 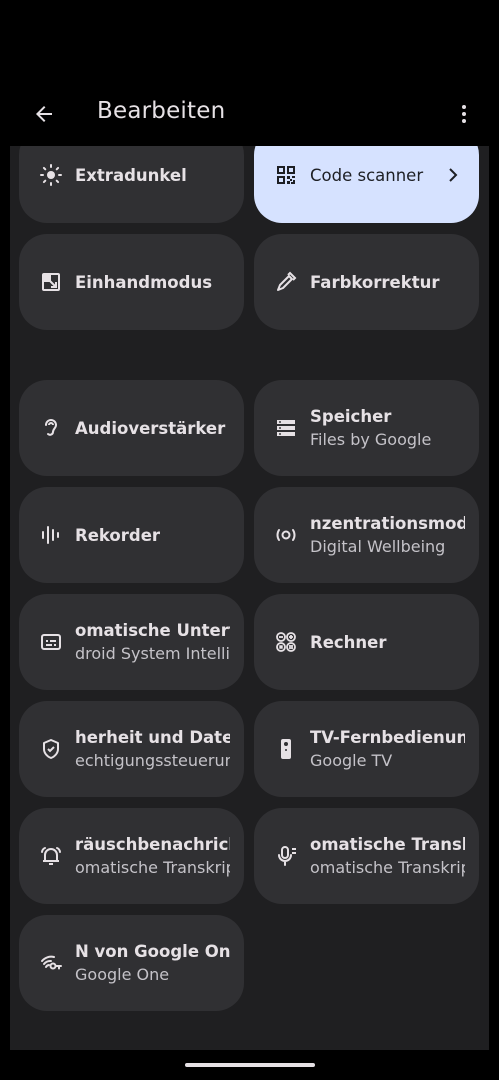 I want to click on tile-label: Speicher, so click(x=351, y=416).